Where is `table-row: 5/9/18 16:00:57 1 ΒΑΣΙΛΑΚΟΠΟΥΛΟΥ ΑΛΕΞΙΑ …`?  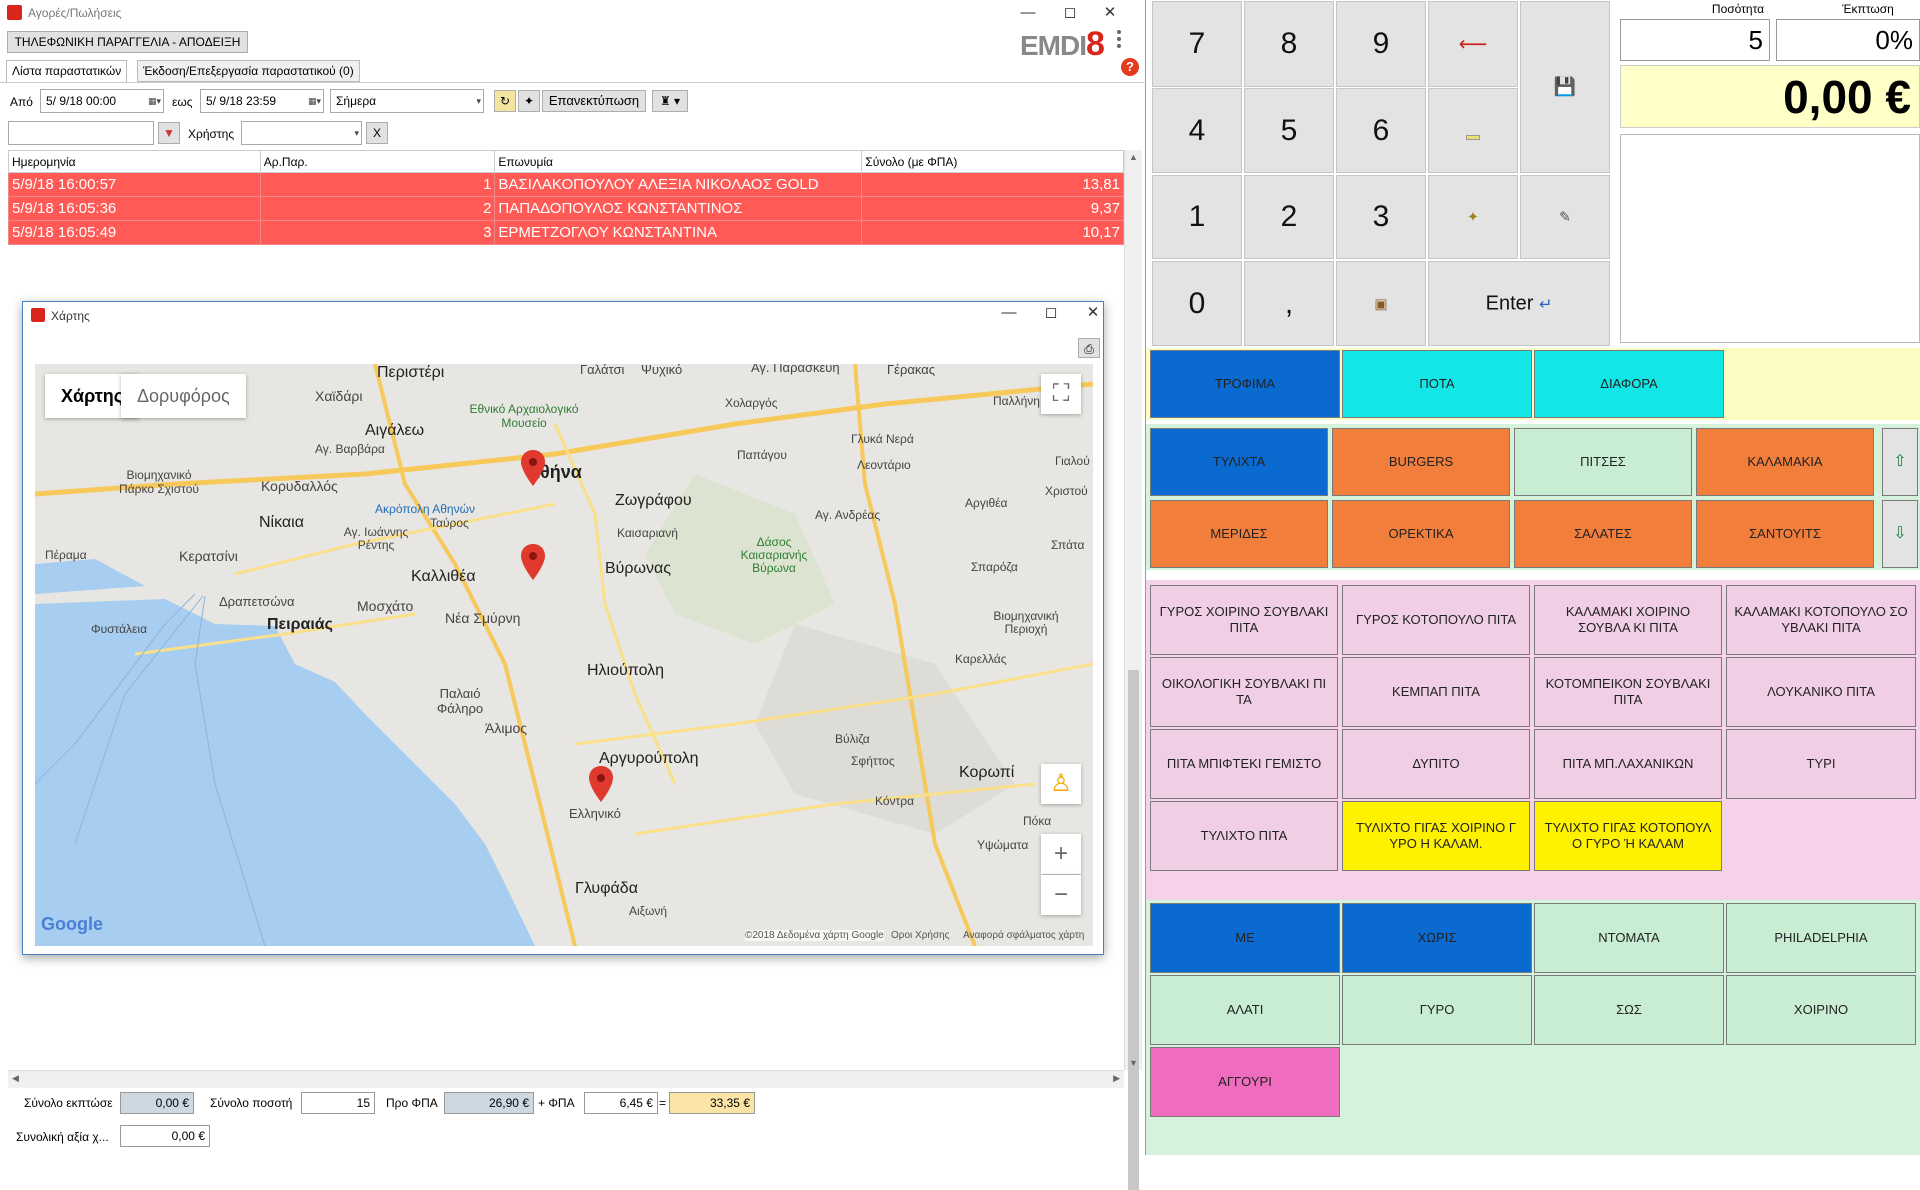
table-row: 5/9/18 16:00:57 1 ΒΑΣΙΛΑΚΟΠΟΥΛΟΥ ΑΛΕΞΙΑ … is located at coordinates (566, 184).